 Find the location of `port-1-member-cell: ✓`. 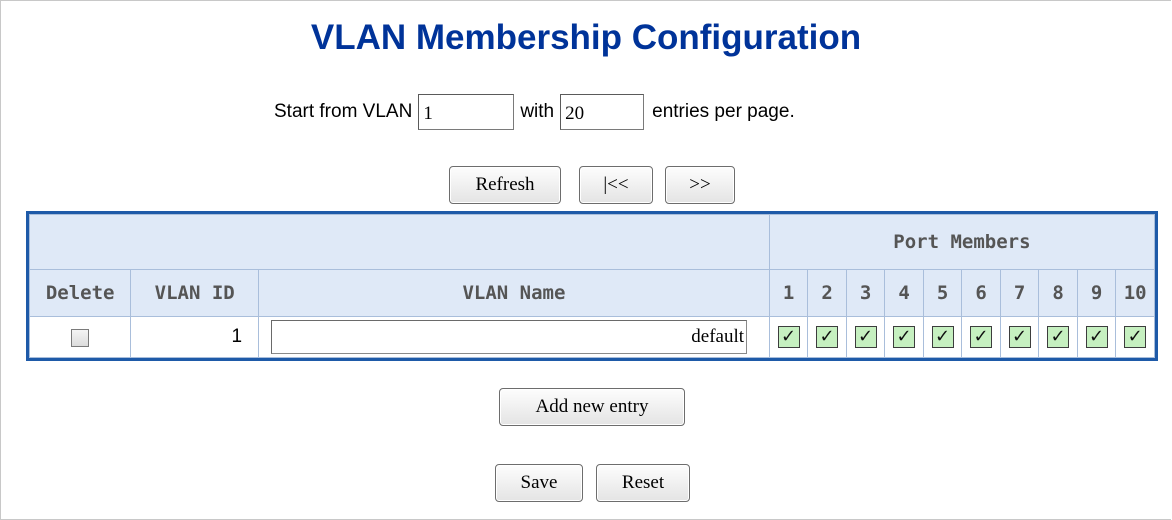

port-1-member-cell: ✓ is located at coordinates (788, 337).